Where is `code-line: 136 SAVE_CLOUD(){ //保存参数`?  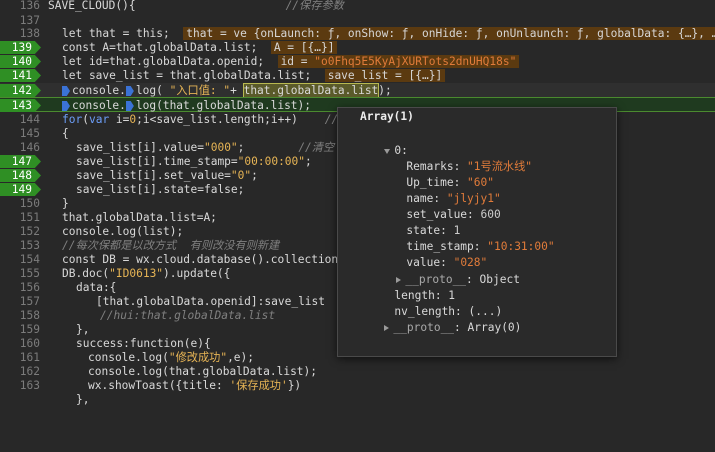
code-line: 136 SAVE_CLOUD(){ //保存参数 is located at coordinates (357, 6).